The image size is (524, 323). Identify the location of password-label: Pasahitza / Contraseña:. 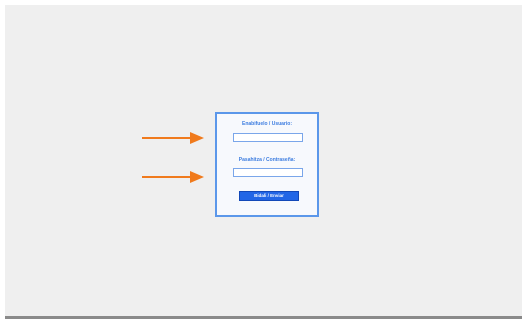
(267, 160).